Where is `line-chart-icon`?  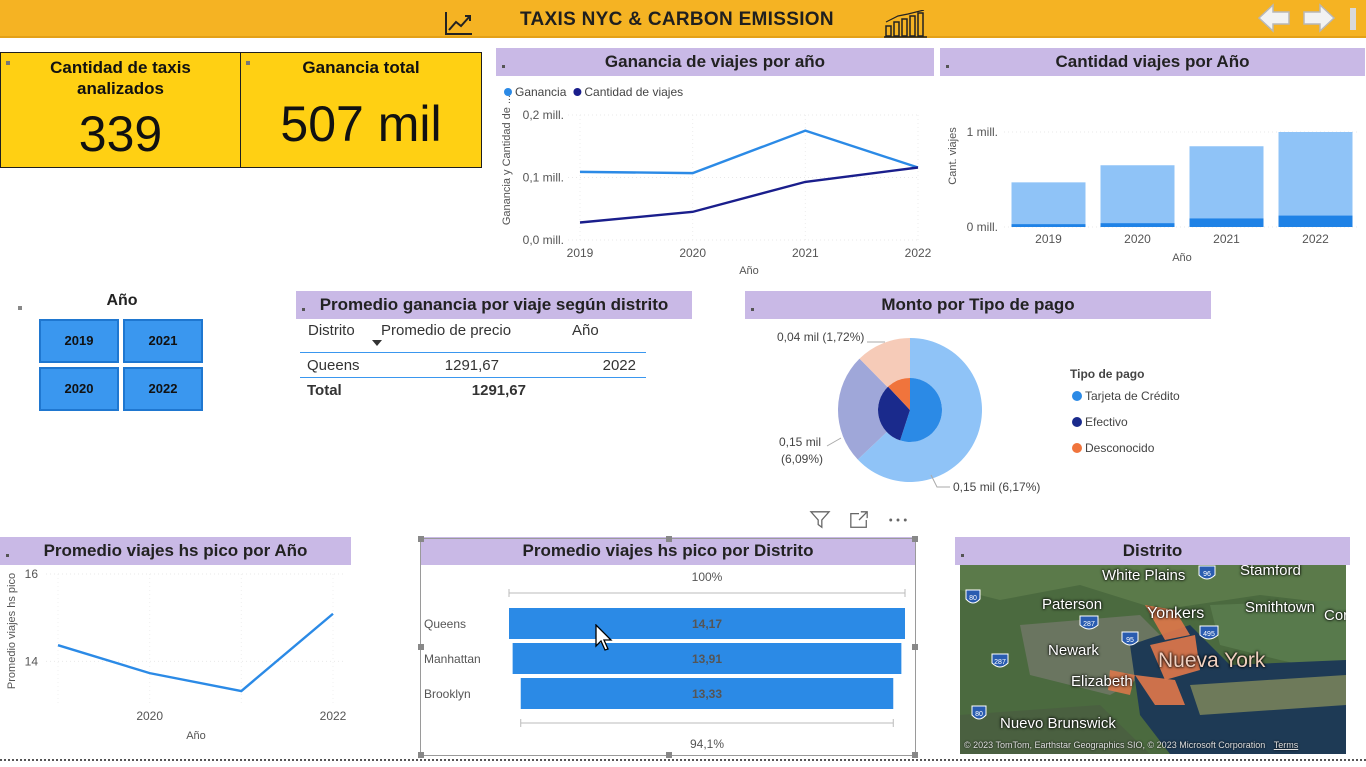 line-chart-icon is located at coordinates (458, 23).